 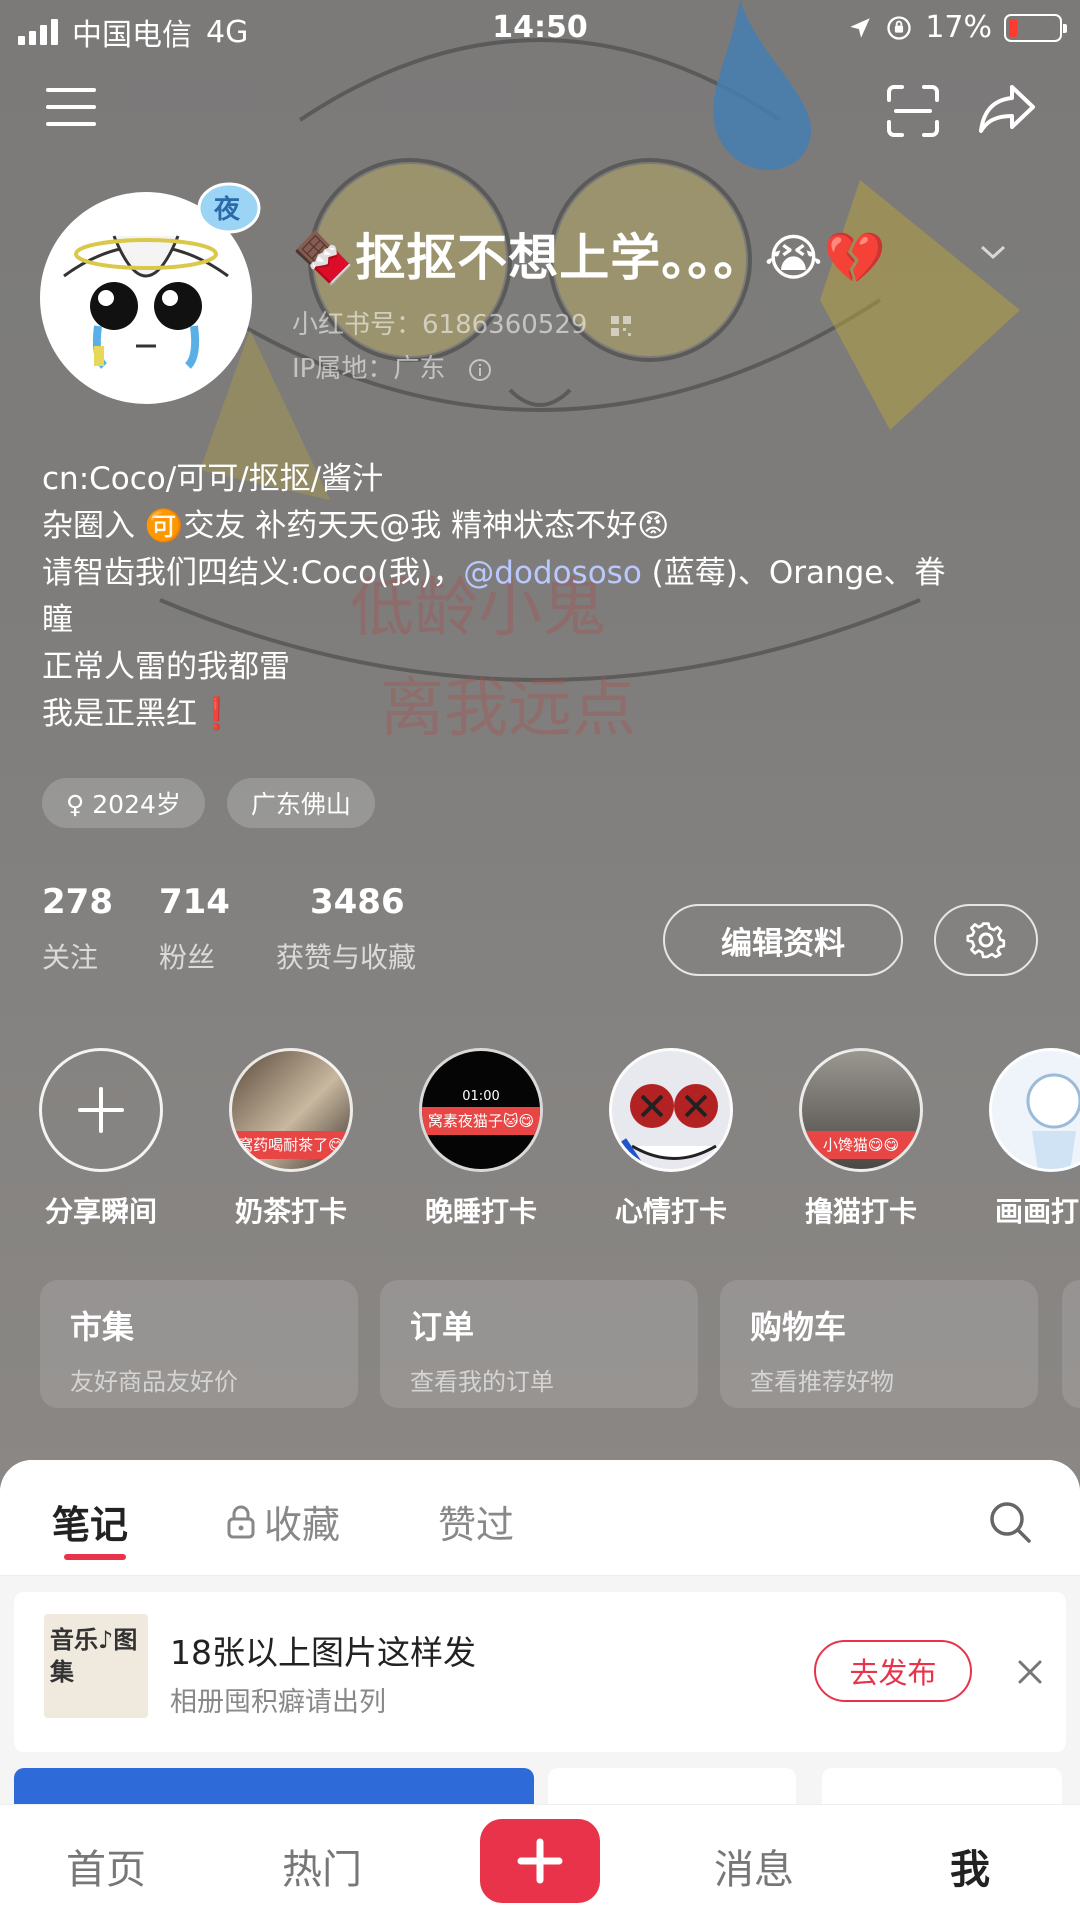 What do you see at coordinates (1035, 27) in the screenshot?
I see `battery-icon` at bounding box center [1035, 27].